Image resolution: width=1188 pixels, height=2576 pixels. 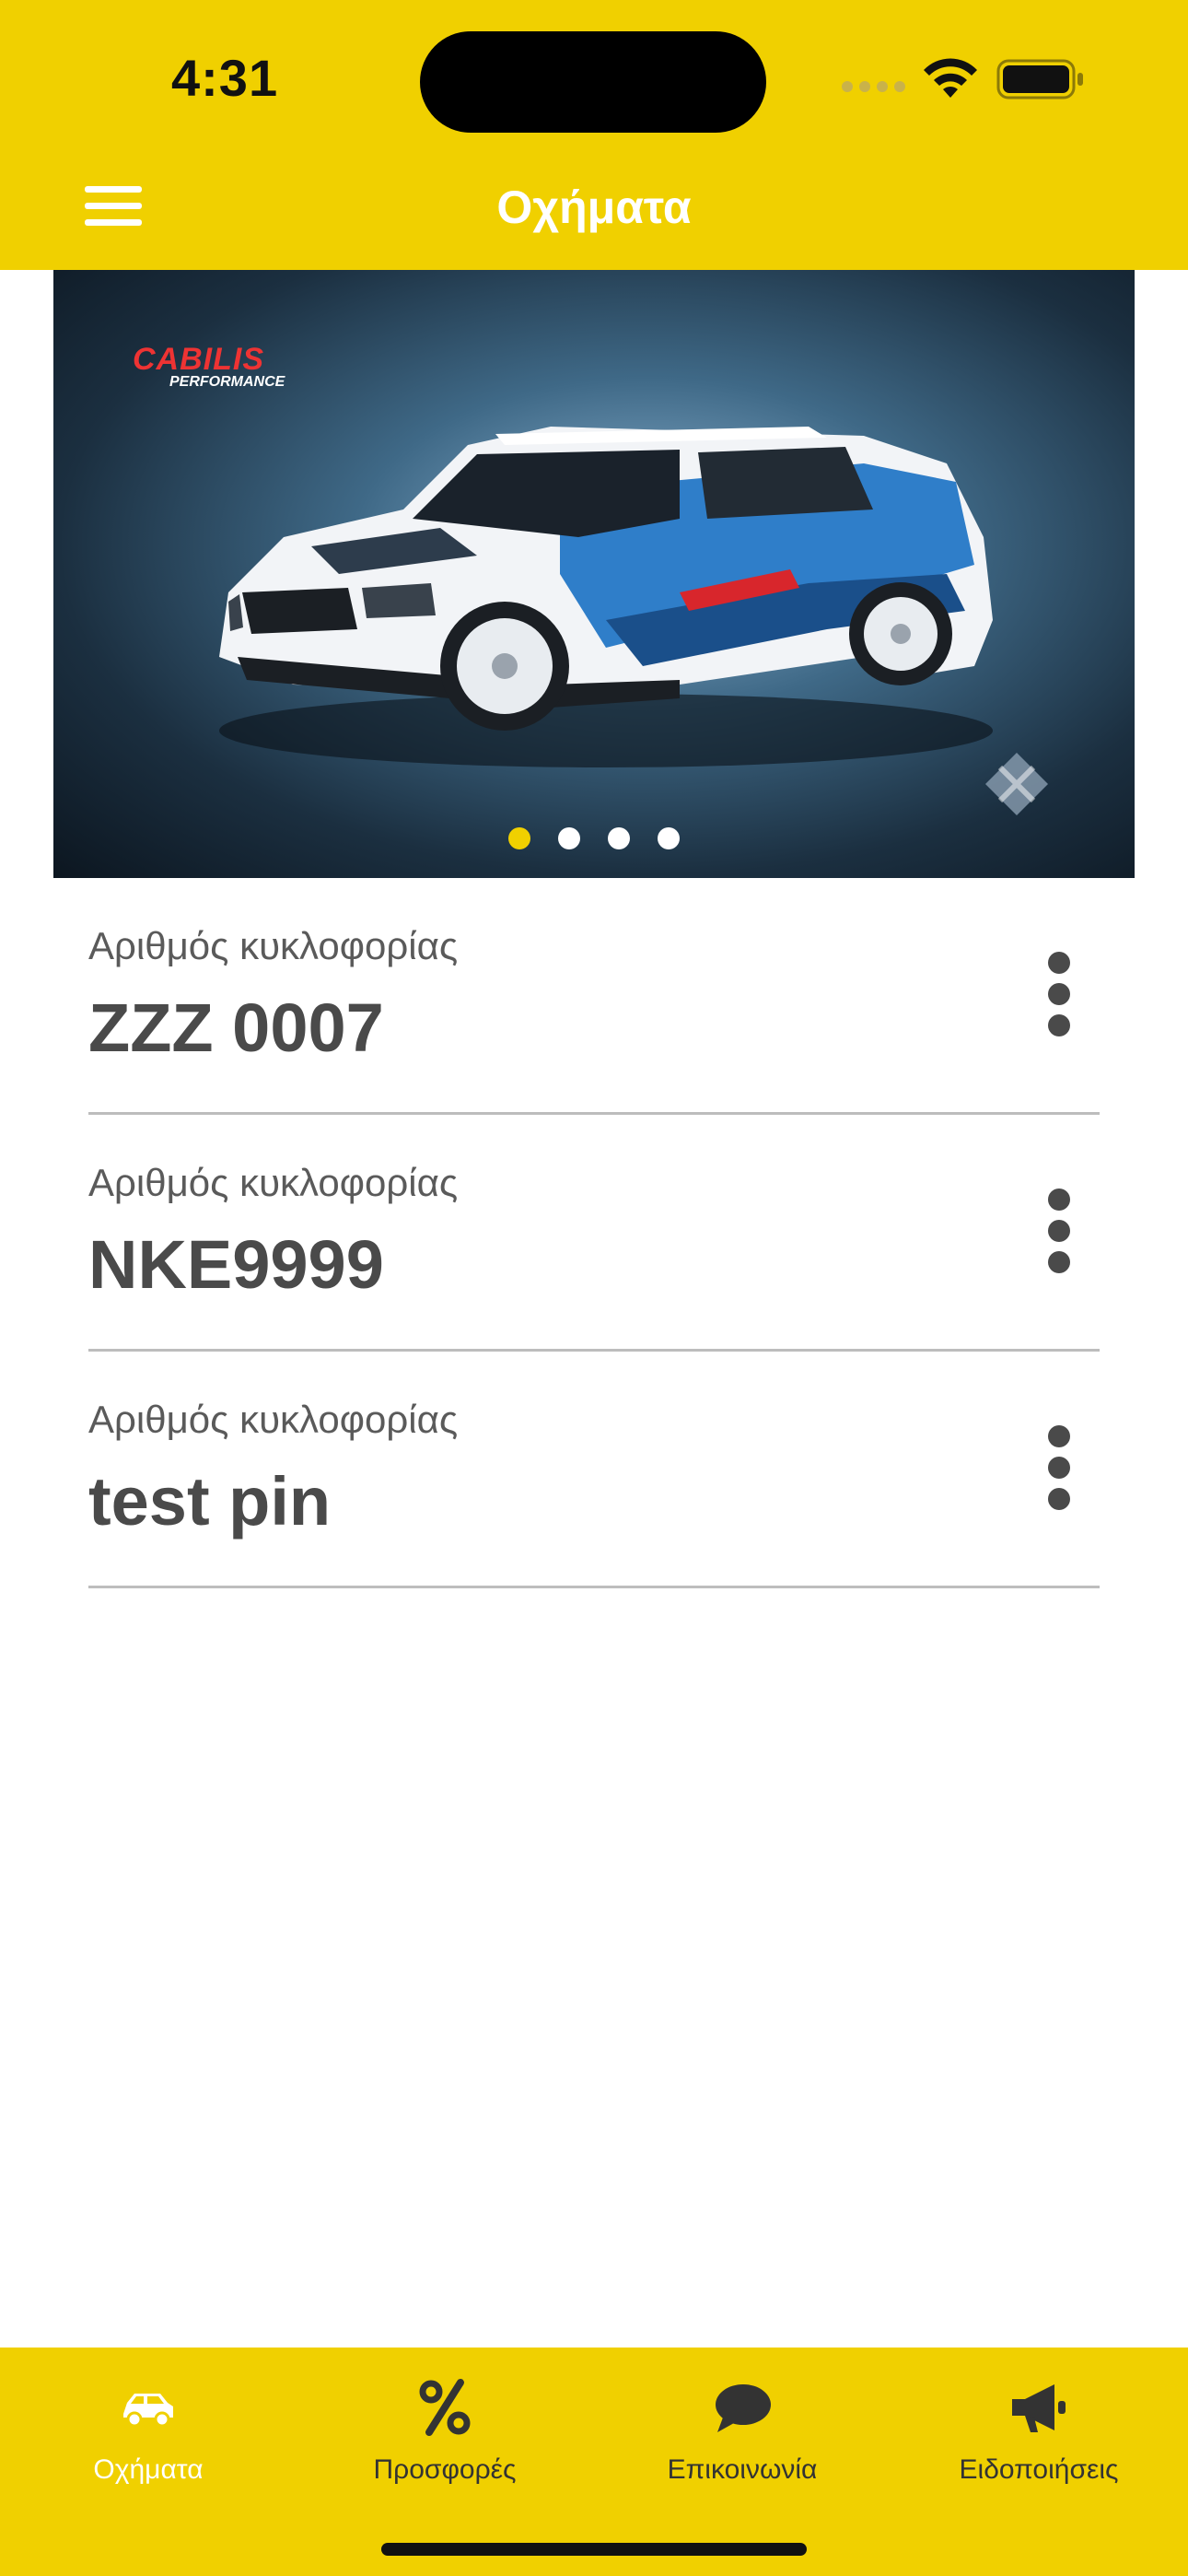 What do you see at coordinates (594, 2549) in the screenshot?
I see `home-indicator` at bounding box center [594, 2549].